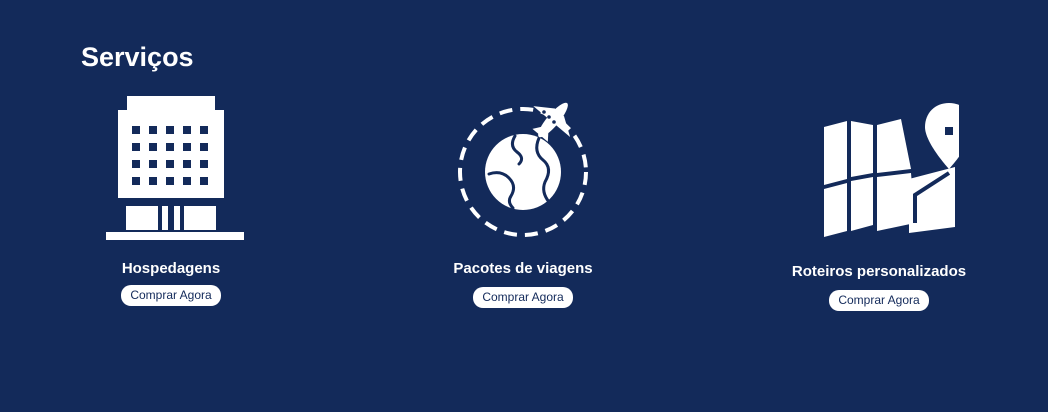  I want to click on card-title: Hospedagens, so click(171, 268).